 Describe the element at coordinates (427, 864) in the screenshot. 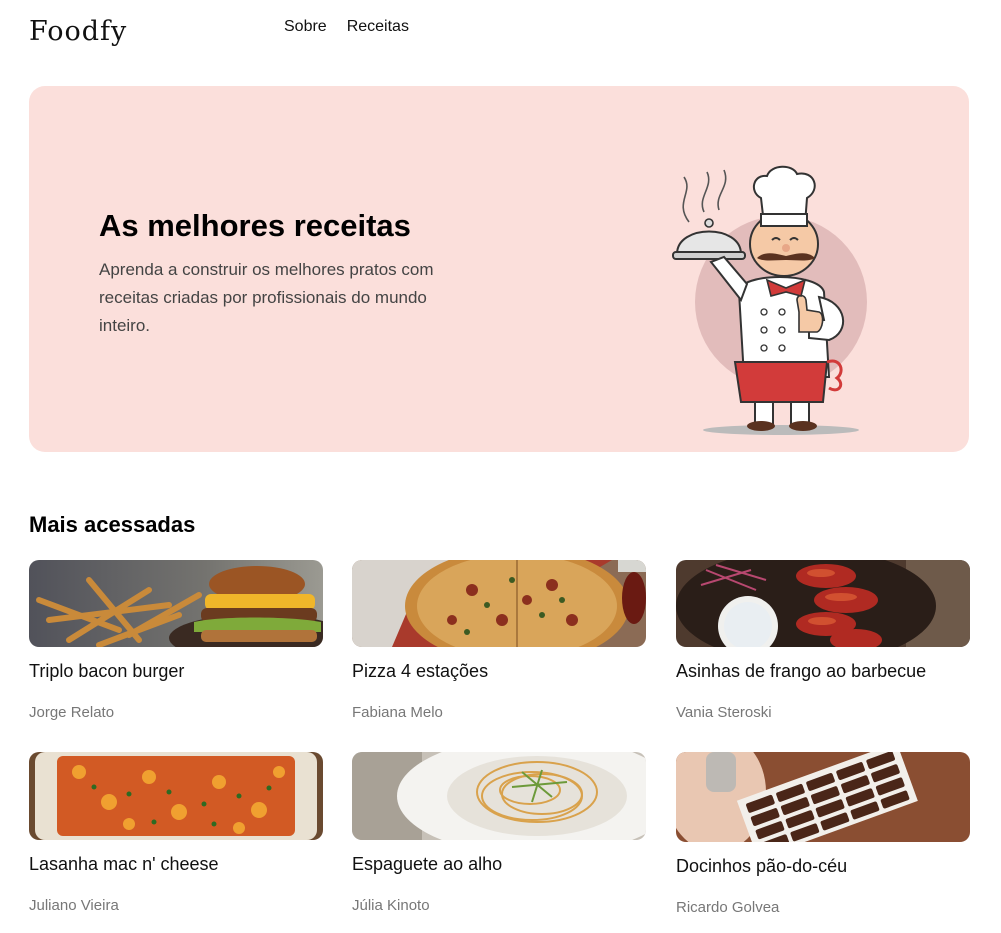

I see `recipe-title: Espaguete ao alho` at that location.